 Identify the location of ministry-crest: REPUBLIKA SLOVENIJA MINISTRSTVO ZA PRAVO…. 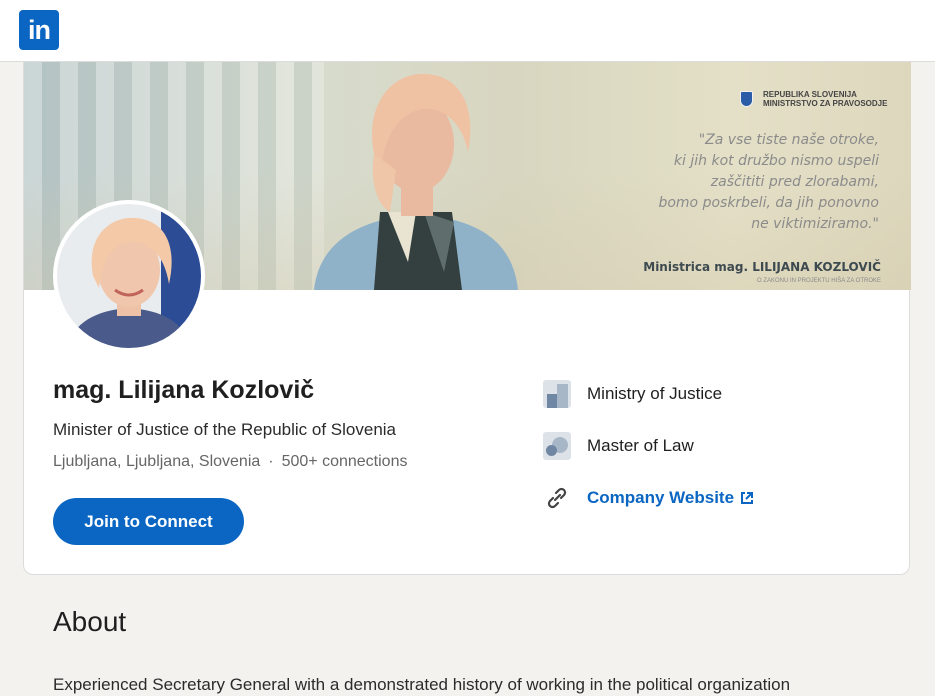
(813, 99).